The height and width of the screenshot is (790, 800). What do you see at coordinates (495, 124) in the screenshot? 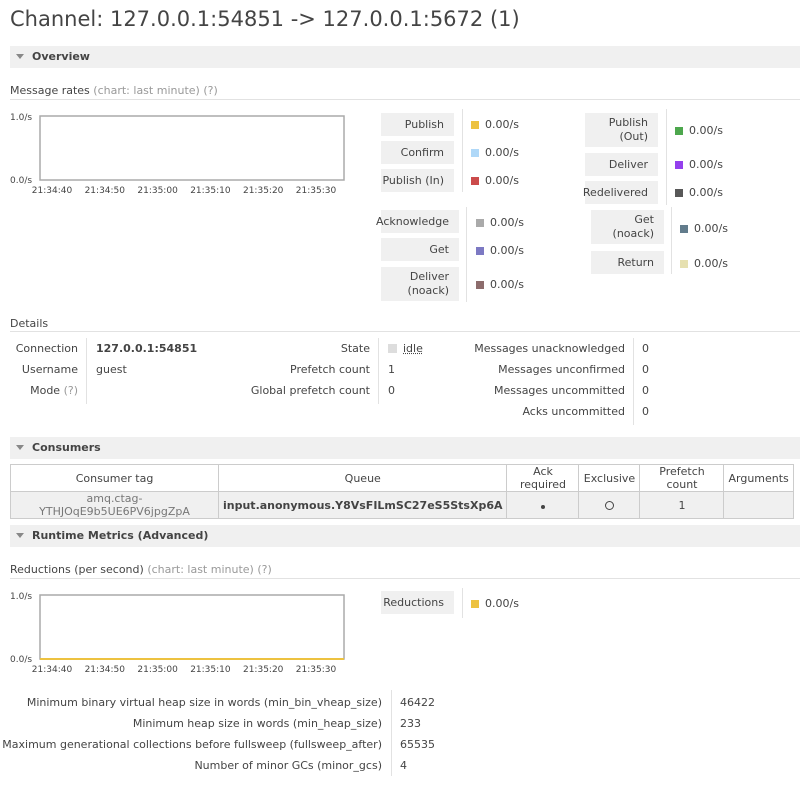
I see `rate-value-publish: 0.00/s` at bounding box center [495, 124].